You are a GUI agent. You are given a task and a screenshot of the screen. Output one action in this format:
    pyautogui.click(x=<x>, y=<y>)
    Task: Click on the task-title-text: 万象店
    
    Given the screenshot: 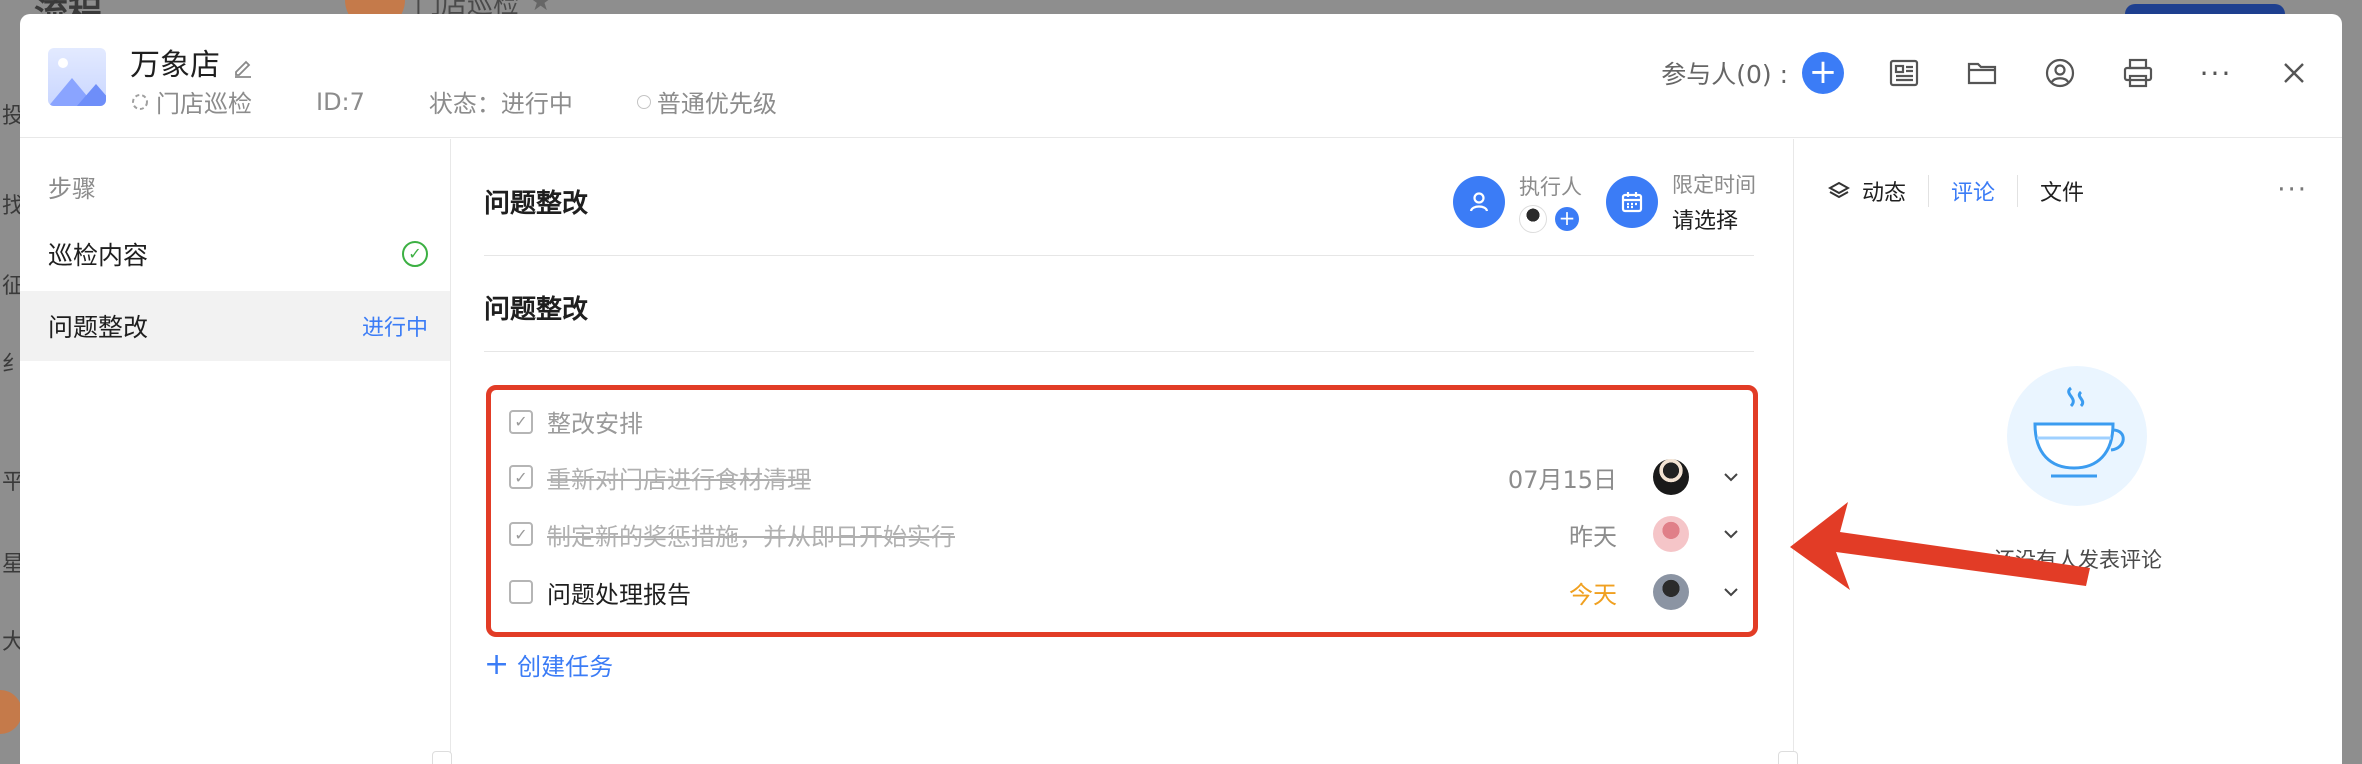 What is the action you would take?
    pyautogui.click(x=175, y=65)
    